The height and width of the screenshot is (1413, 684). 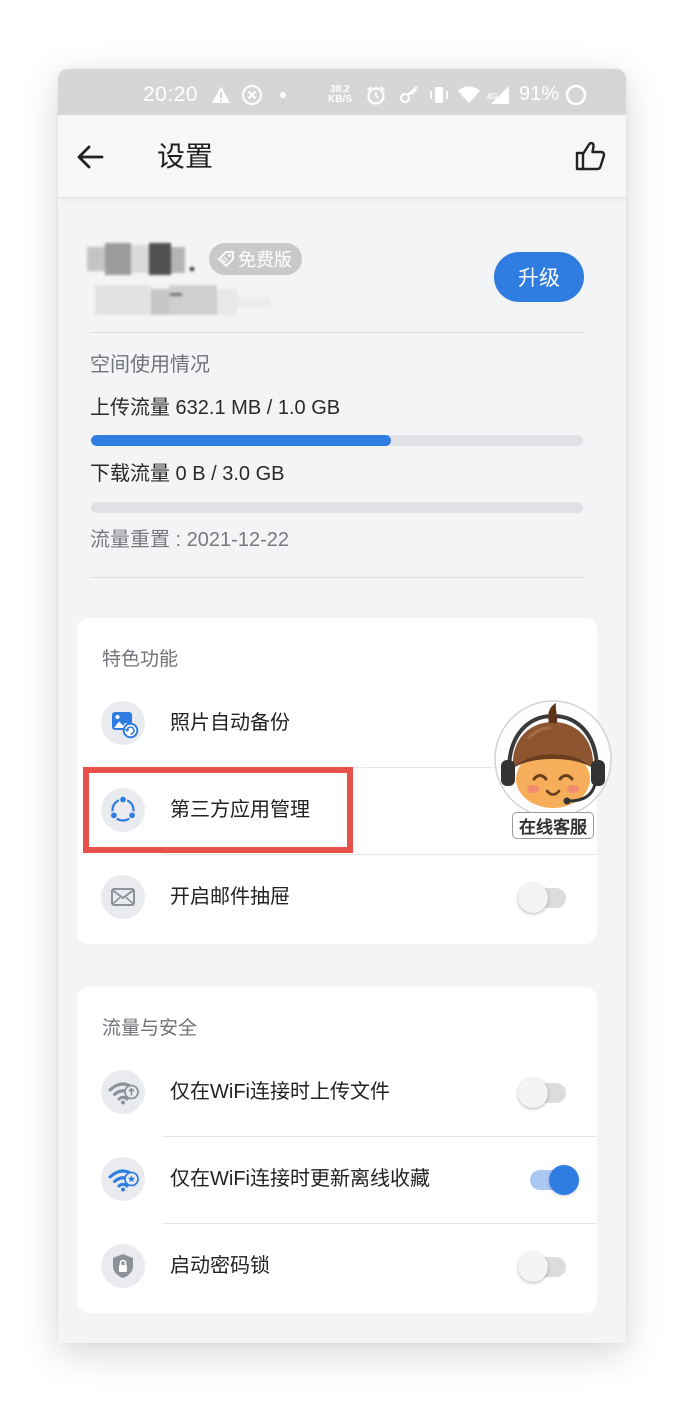 I want to click on dot-icon, so click(x=283, y=92).